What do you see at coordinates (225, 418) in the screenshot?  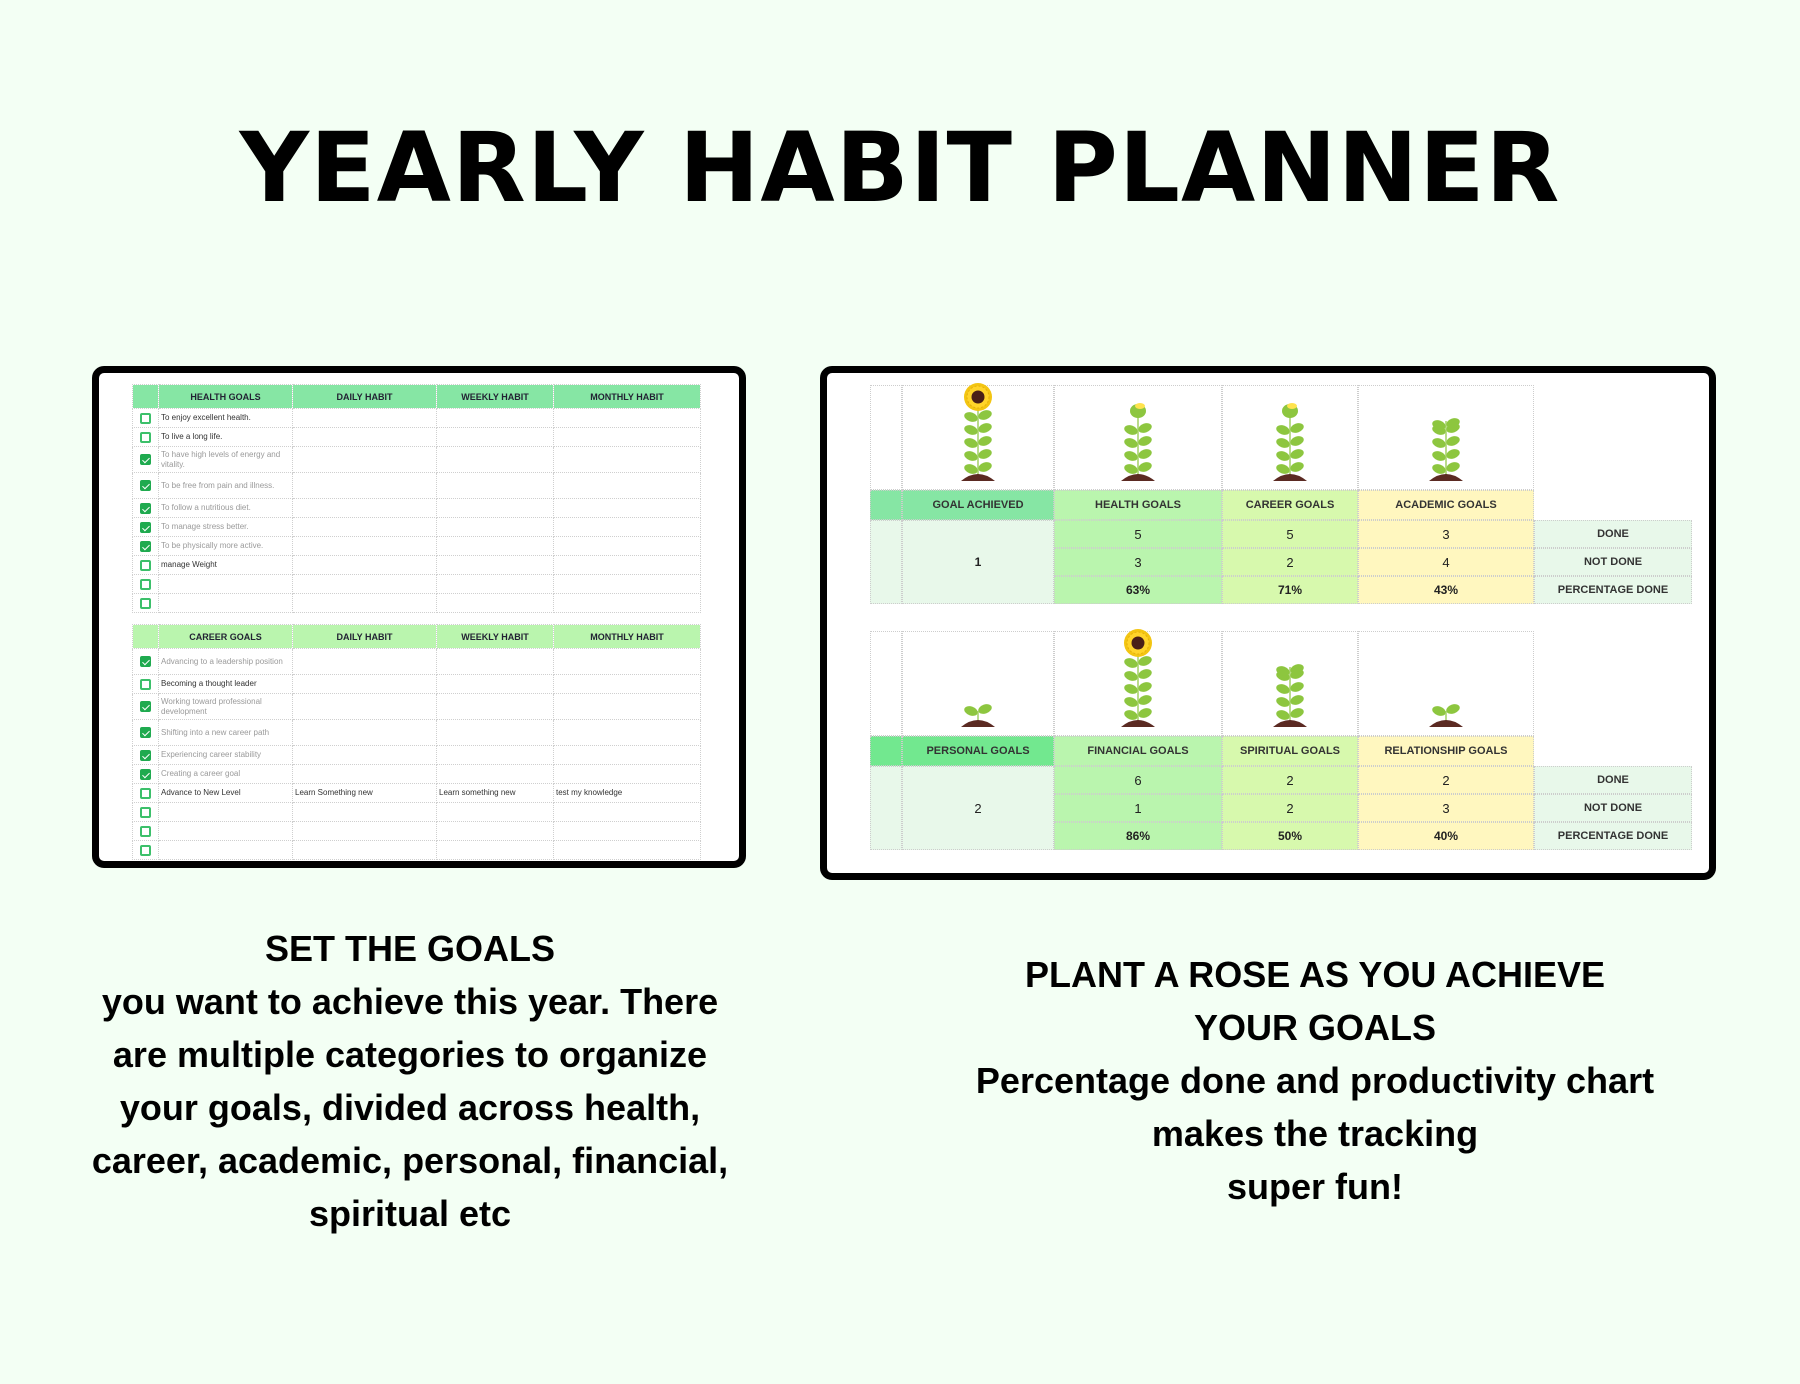 I see `goal-cell: To enjoy excellent health.` at bounding box center [225, 418].